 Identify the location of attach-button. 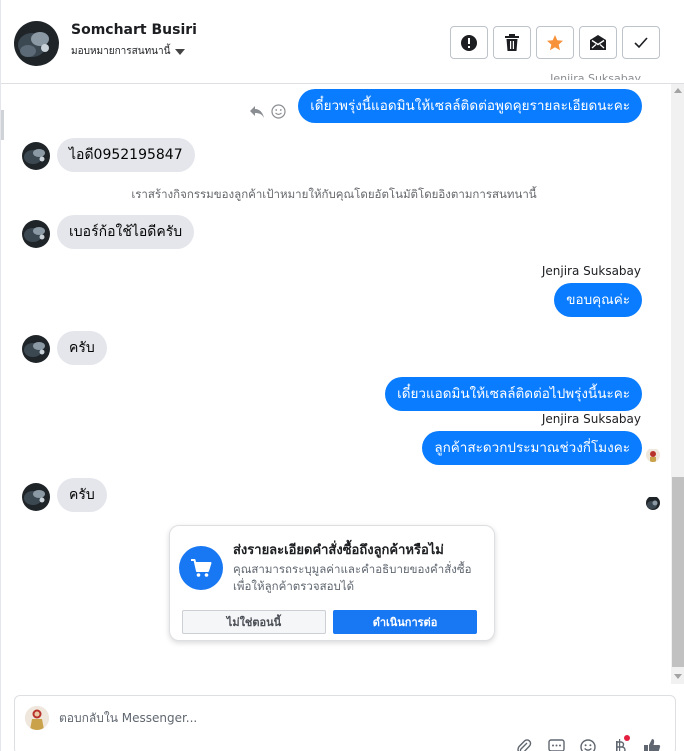
(524, 744).